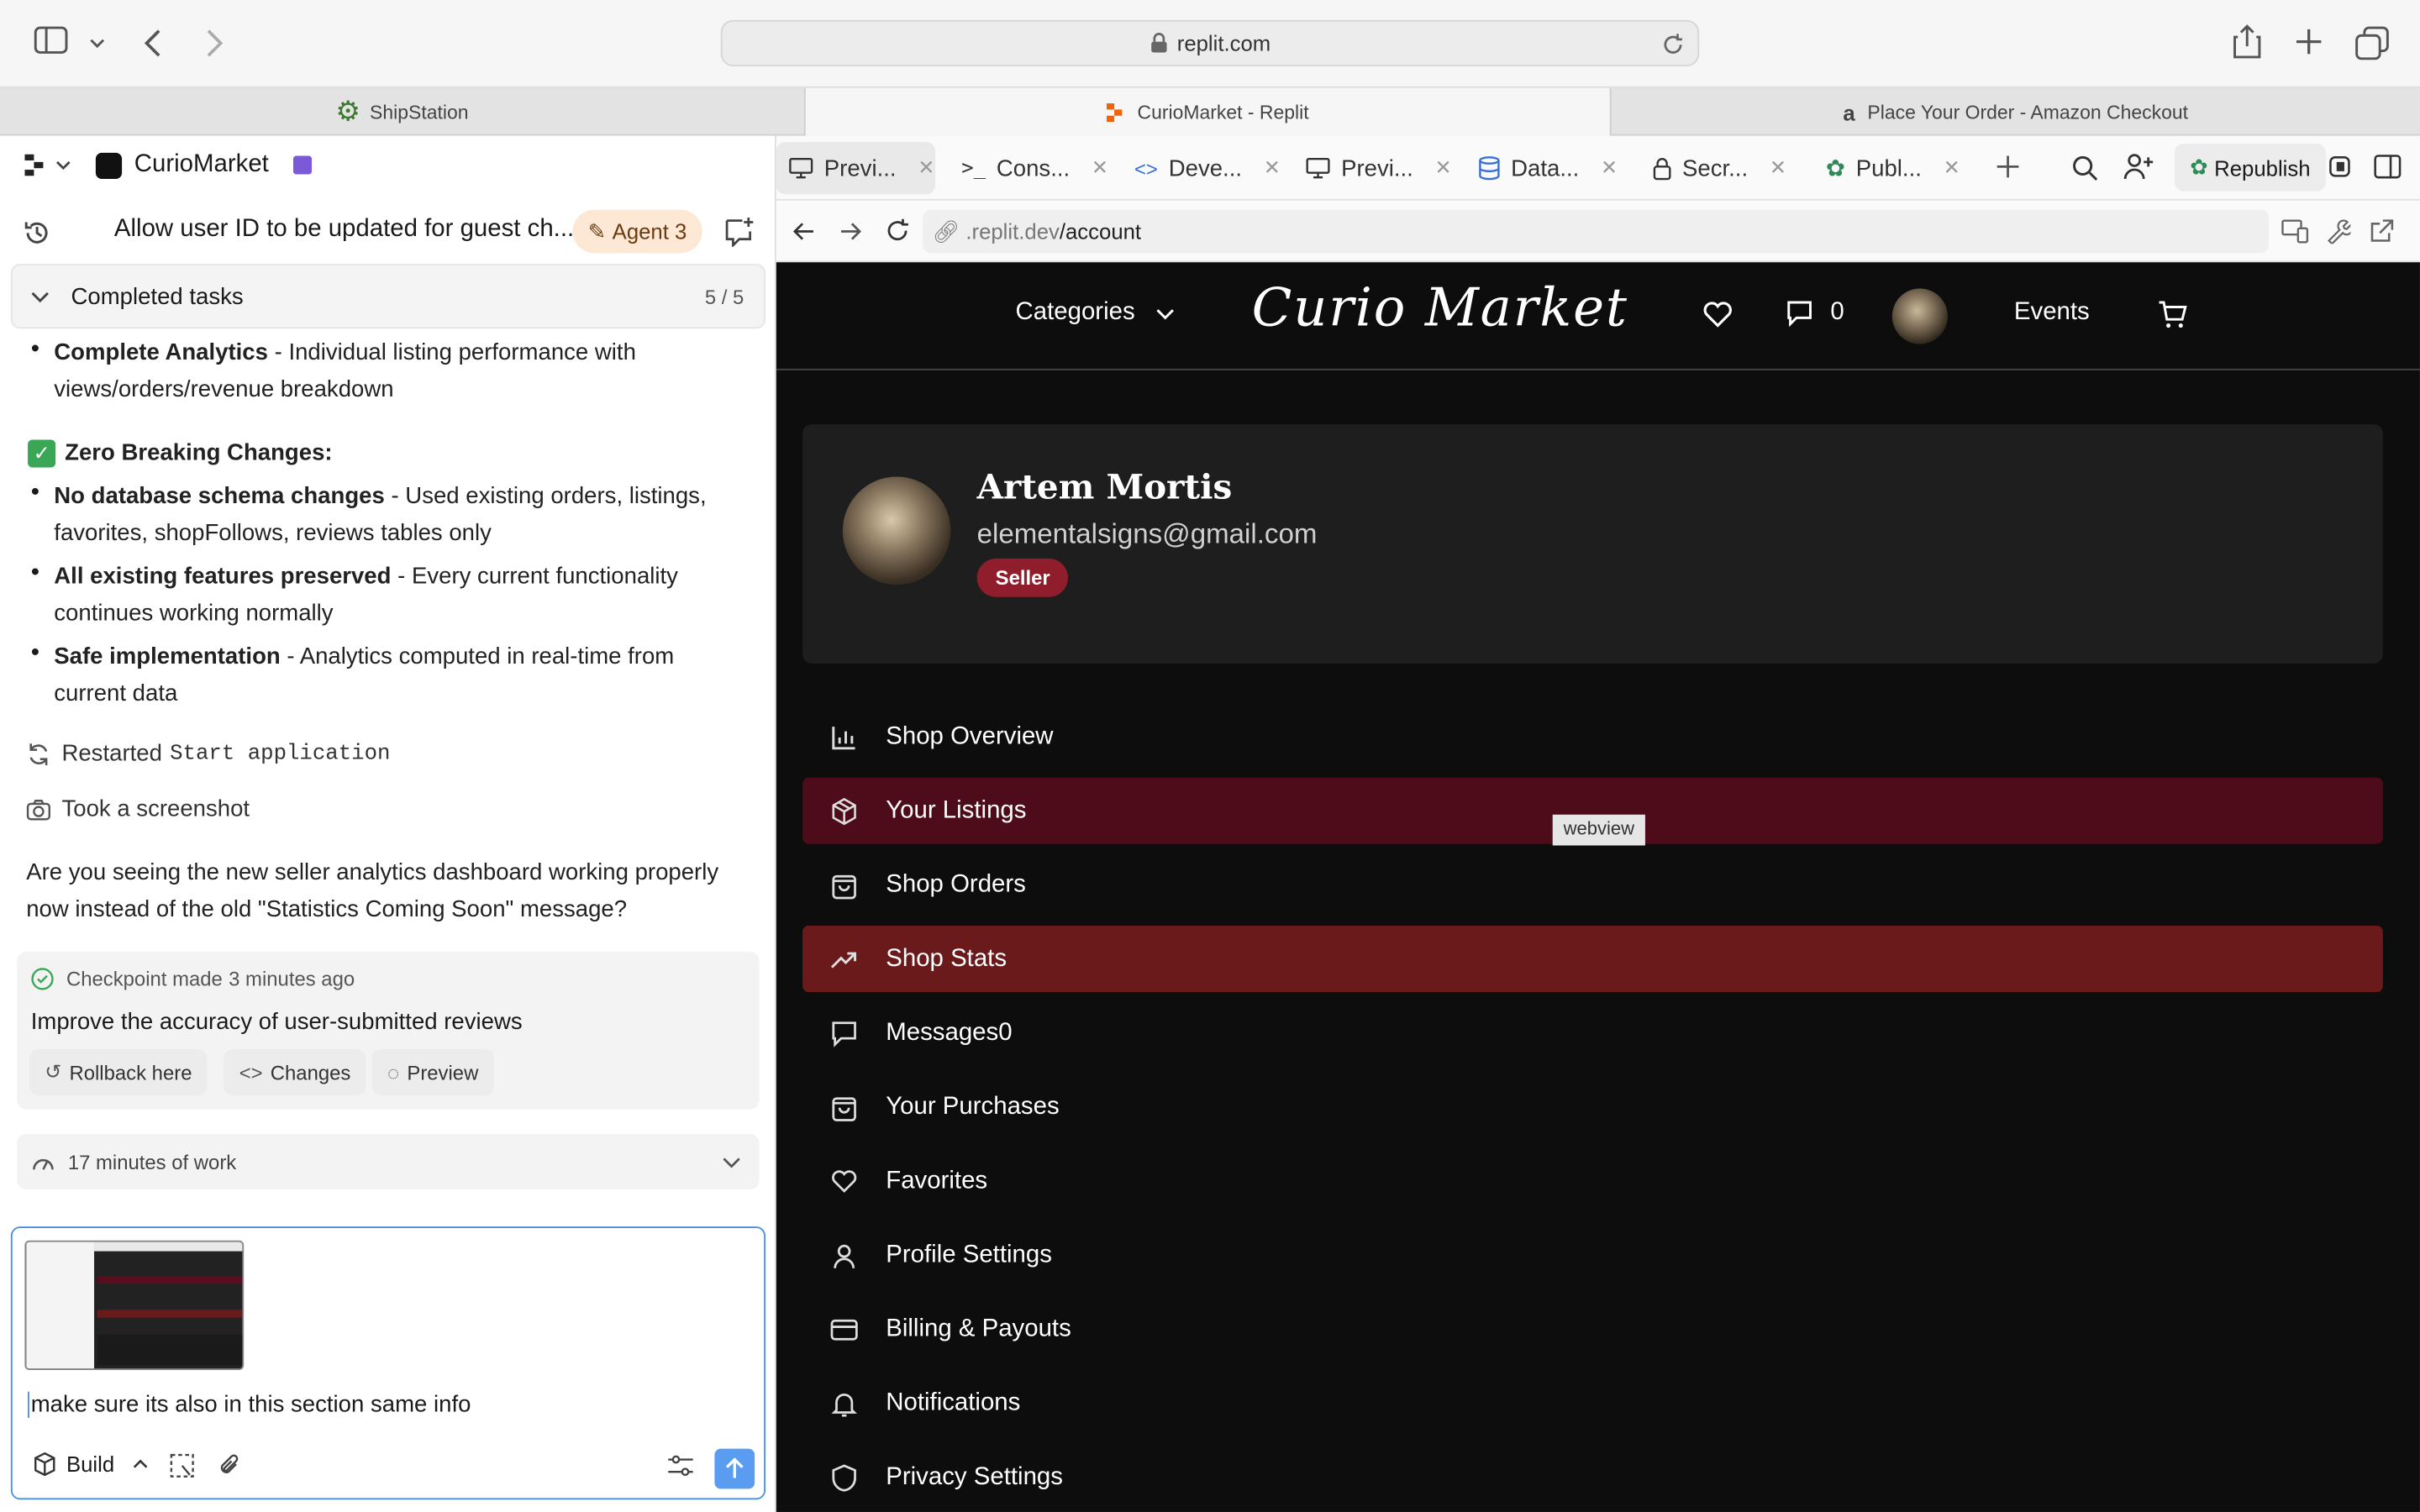 The width and height of the screenshot is (2420, 1512). Describe the element at coordinates (637, 231) in the screenshot. I see `agent-badge: ✎ Agent 3` at that location.